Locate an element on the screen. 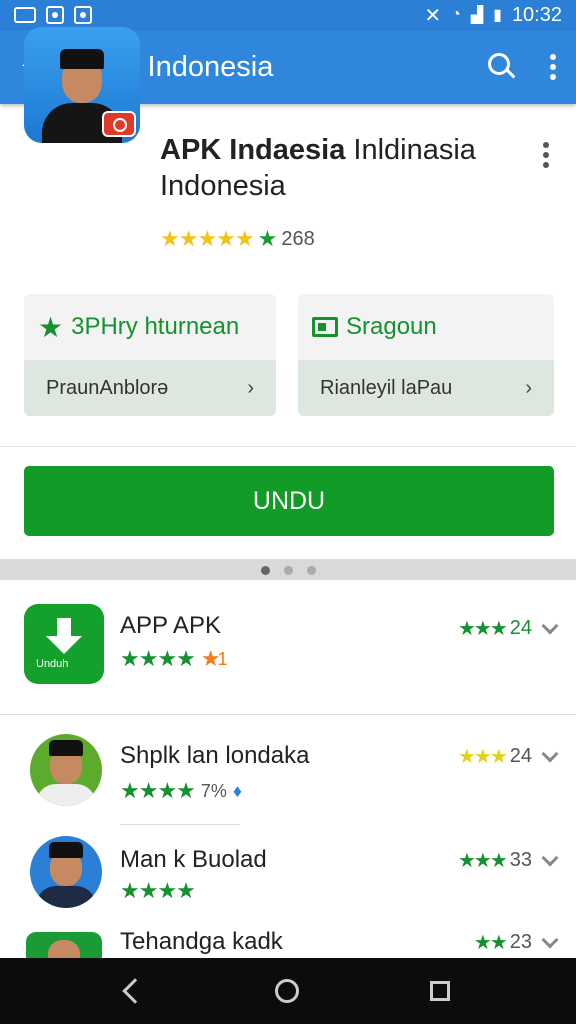 This screenshot has height=1024, width=576. list-item-rating: ★★★ 33 is located at coordinates (508, 860).